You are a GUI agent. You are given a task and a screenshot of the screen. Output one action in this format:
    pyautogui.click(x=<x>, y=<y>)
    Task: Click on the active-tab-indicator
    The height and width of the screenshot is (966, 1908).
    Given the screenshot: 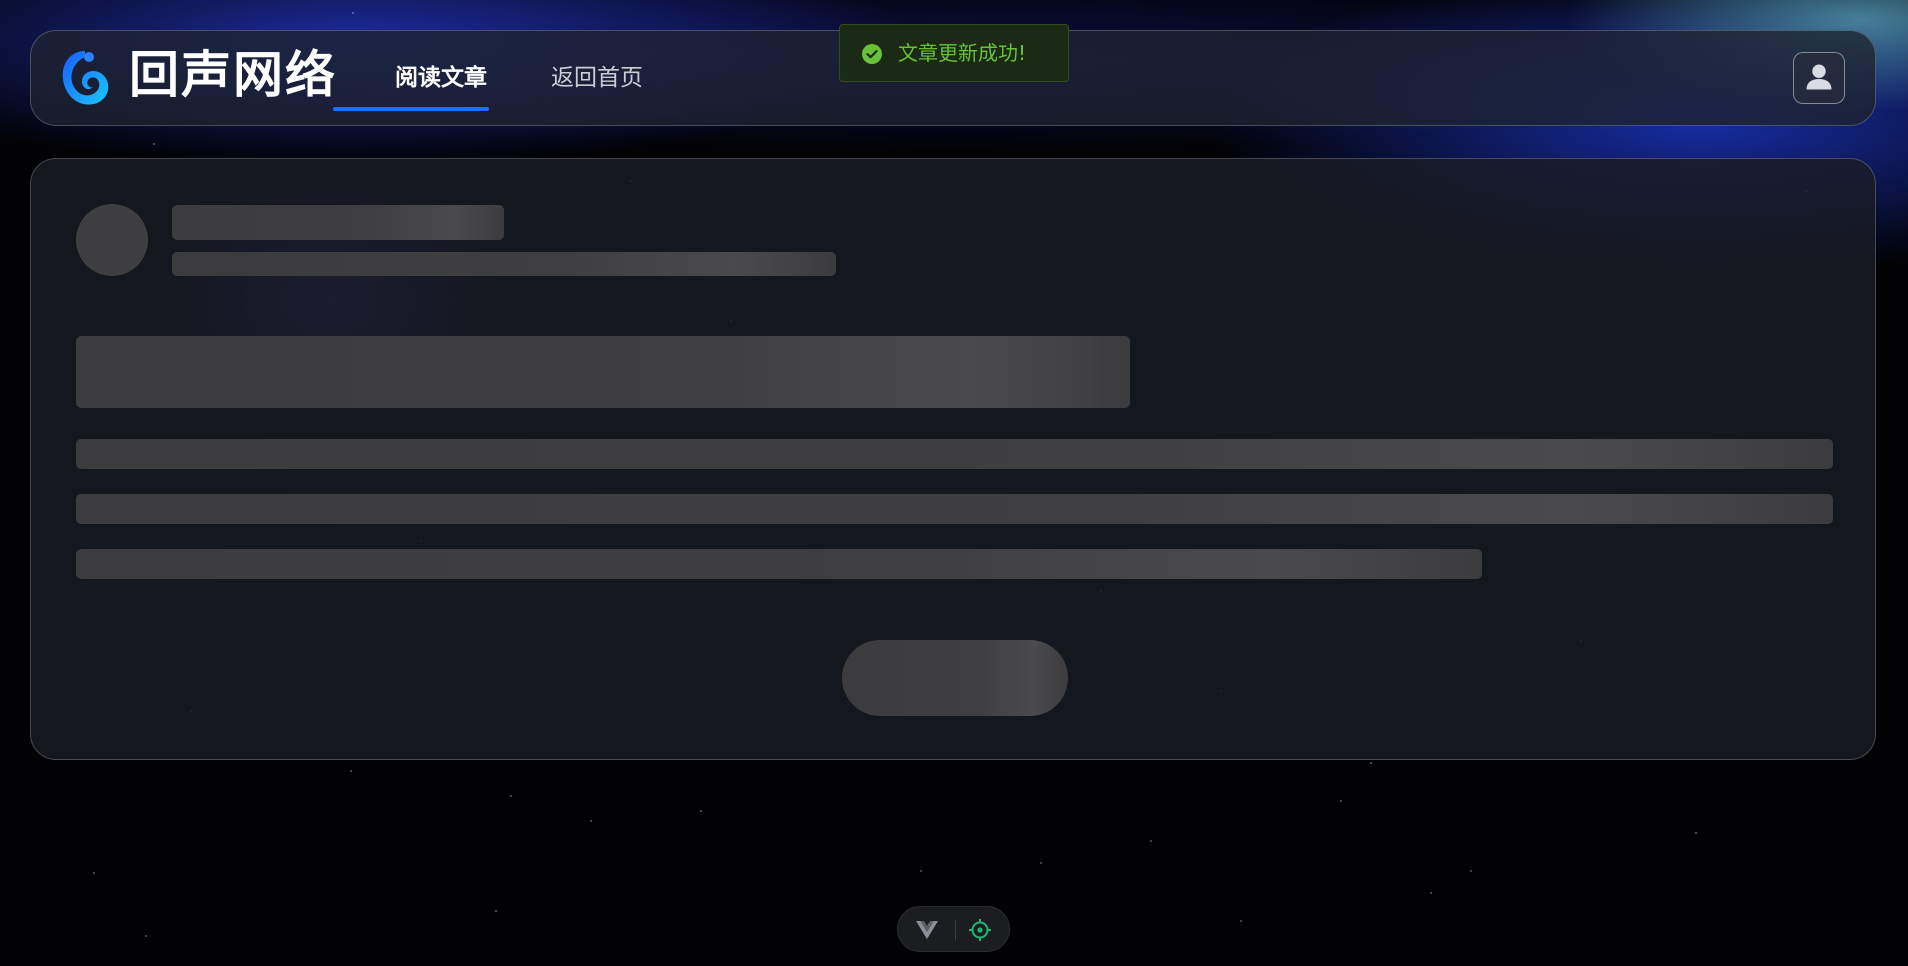 What is the action you would take?
    pyautogui.click(x=411, y=109)
    